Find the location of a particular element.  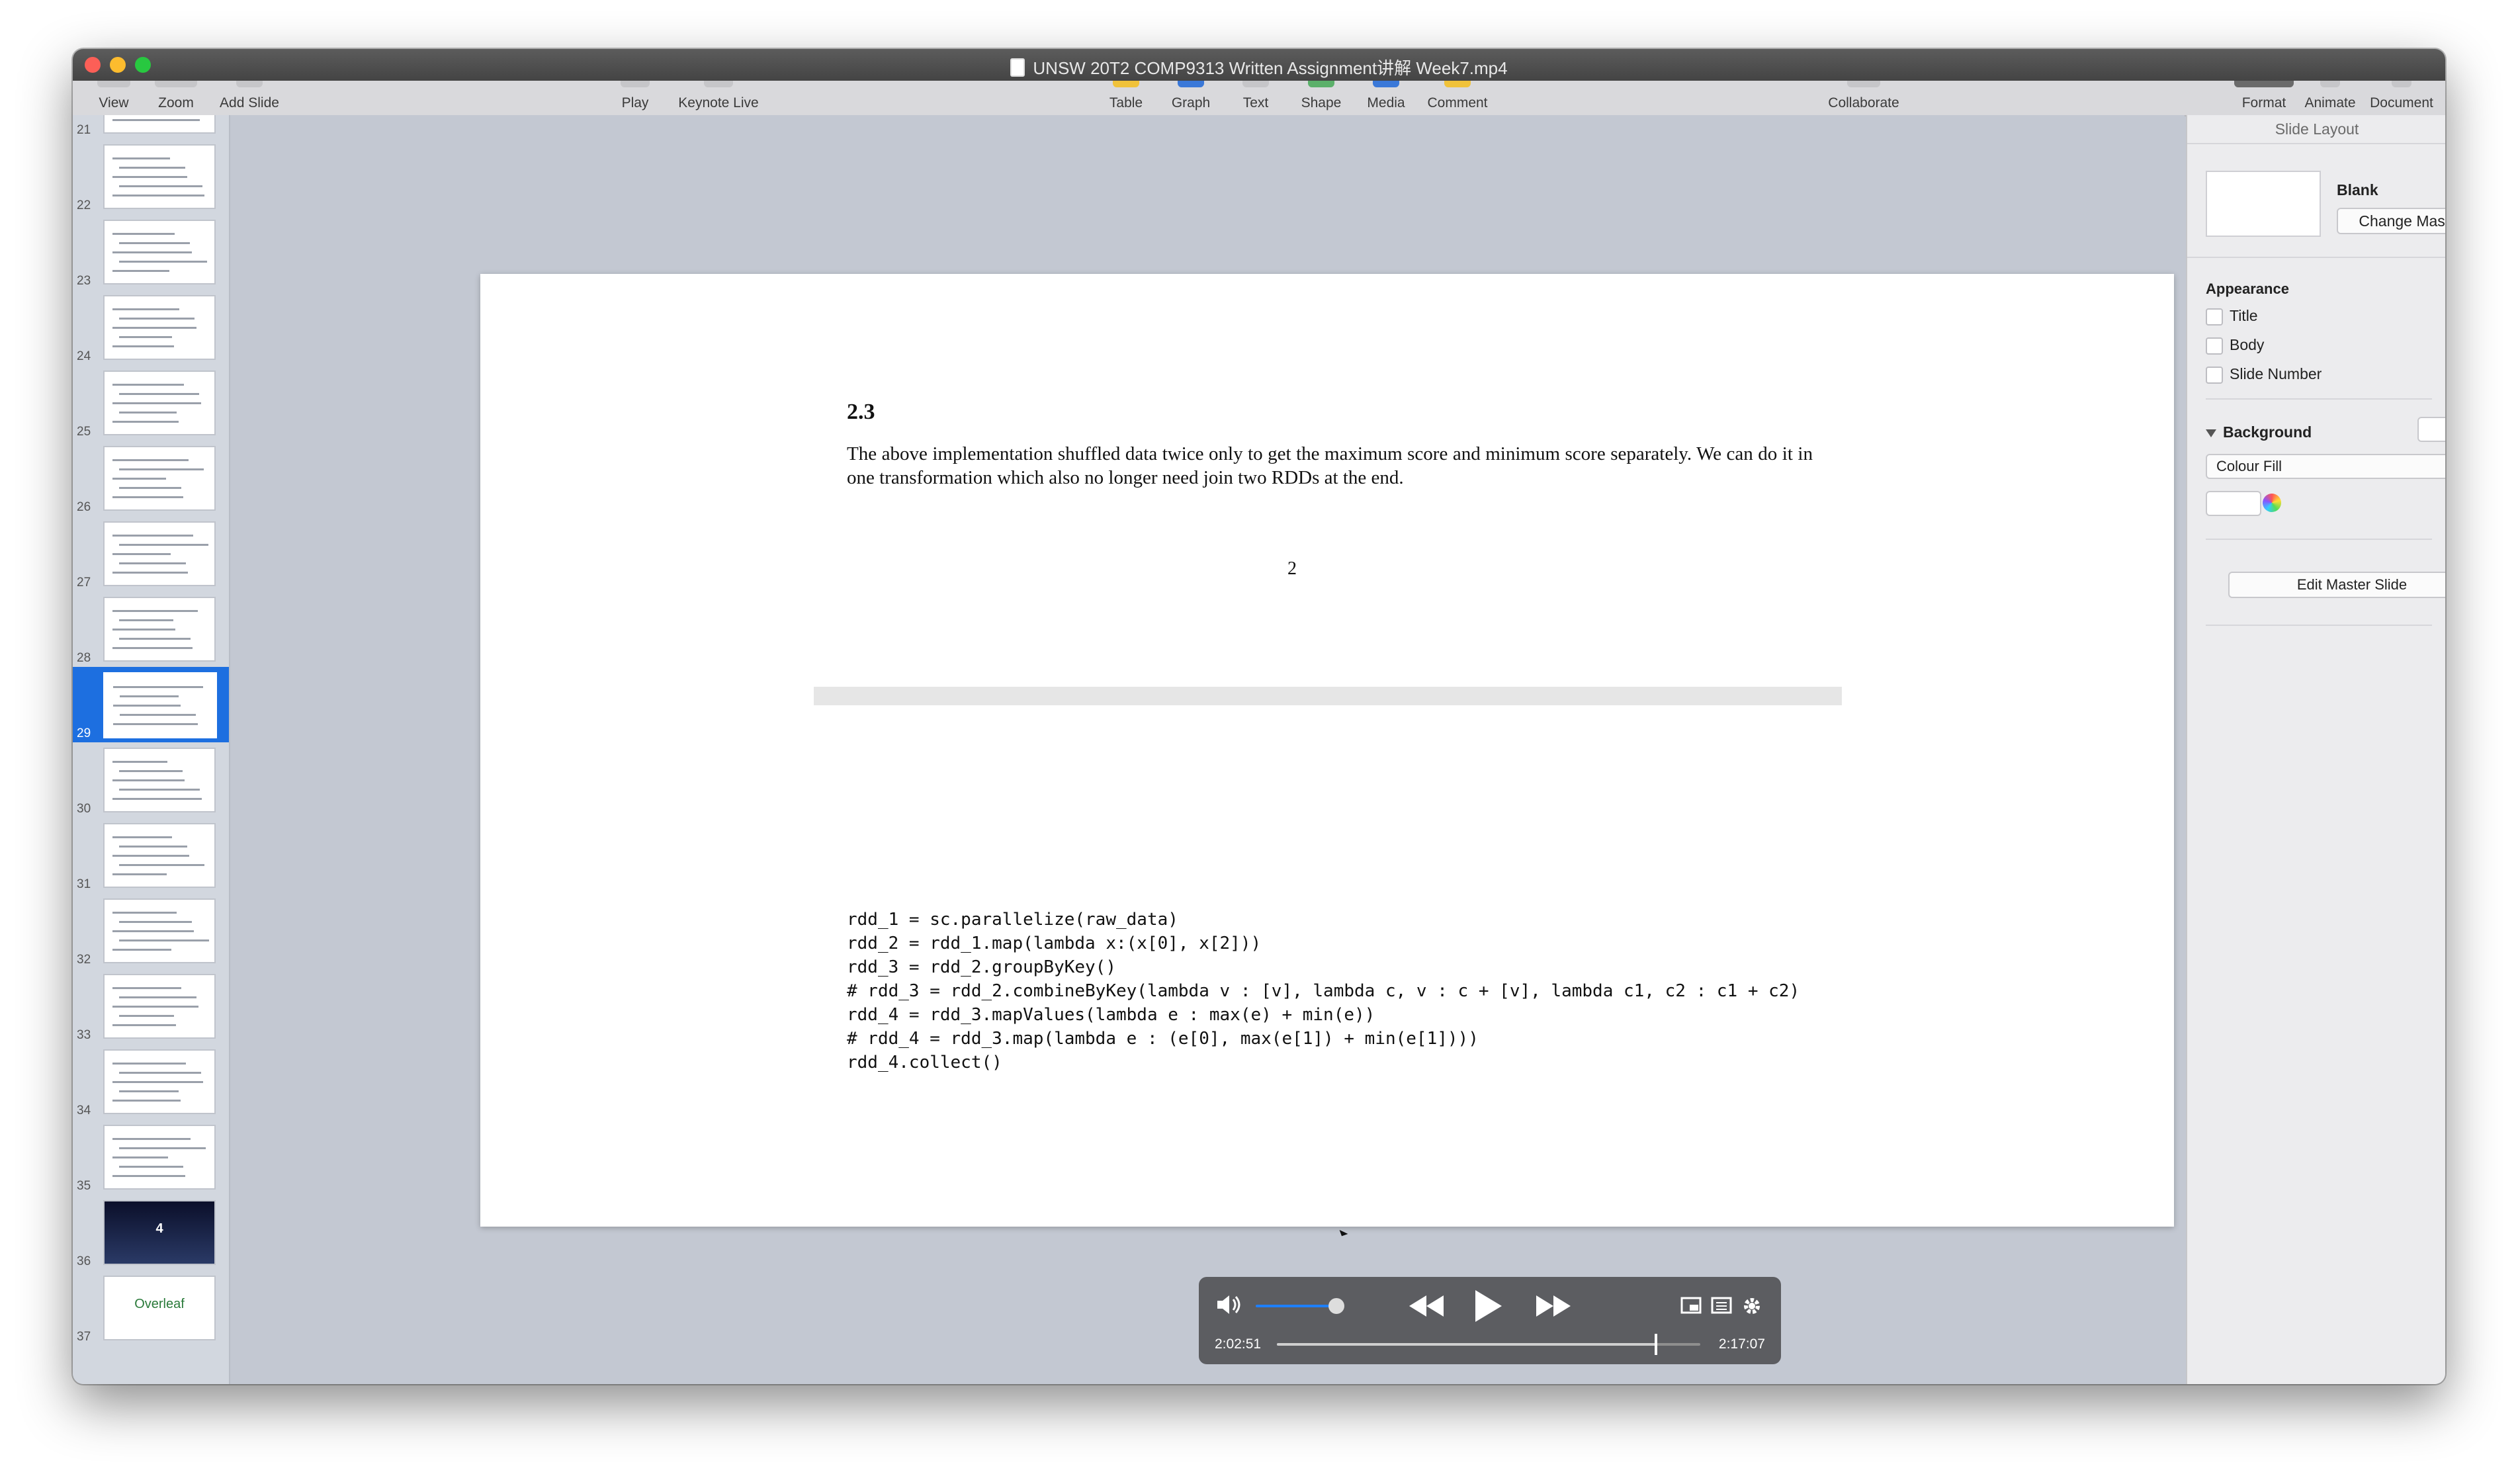

volume-slider is located at coordinates (1295, 1306).